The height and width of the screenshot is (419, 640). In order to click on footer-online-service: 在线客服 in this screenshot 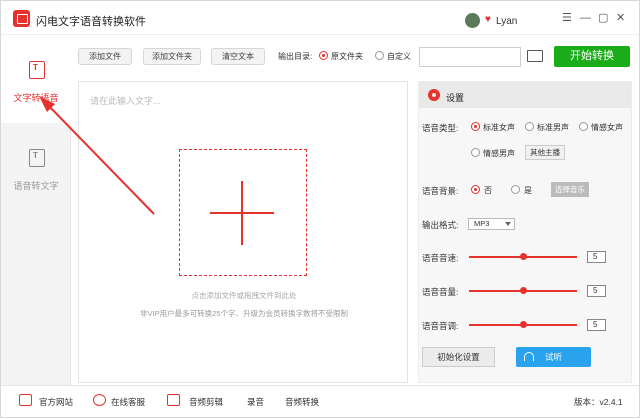, I will do `click(128, 402)`.